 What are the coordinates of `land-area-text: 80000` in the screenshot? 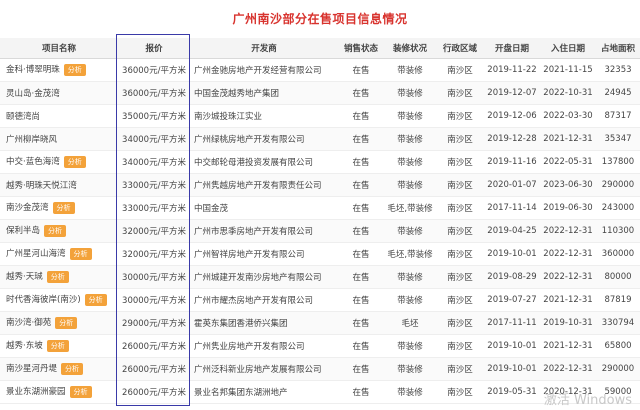 It's located at (618, 276).